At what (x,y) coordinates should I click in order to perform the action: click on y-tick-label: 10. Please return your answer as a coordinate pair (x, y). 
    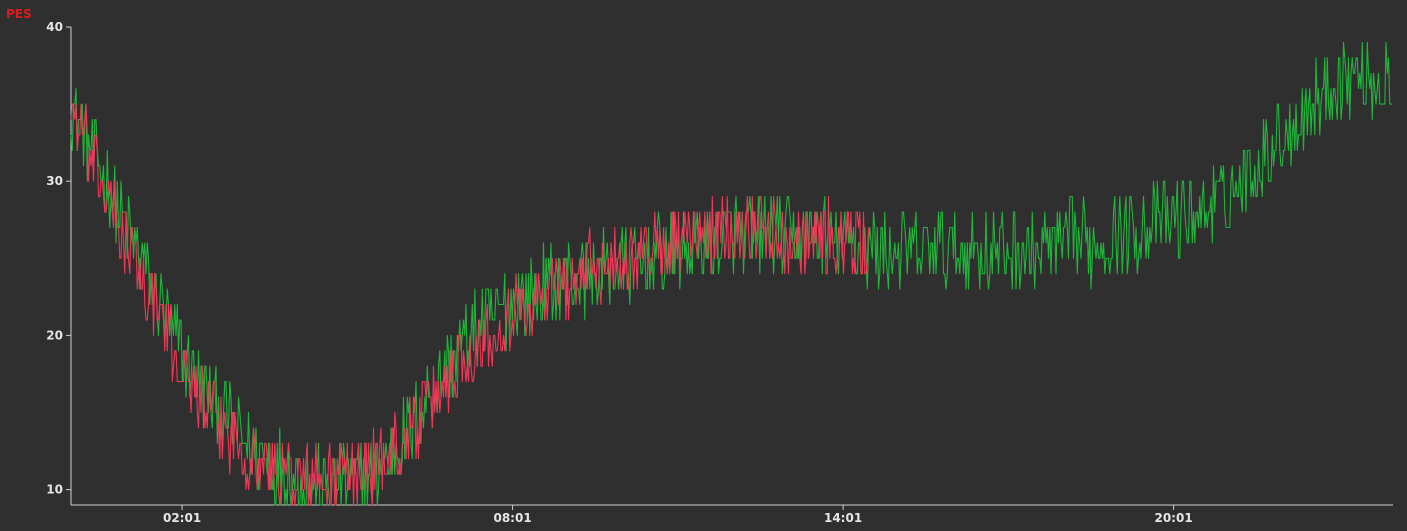
    Looking at the image, I should click on (54, 490).